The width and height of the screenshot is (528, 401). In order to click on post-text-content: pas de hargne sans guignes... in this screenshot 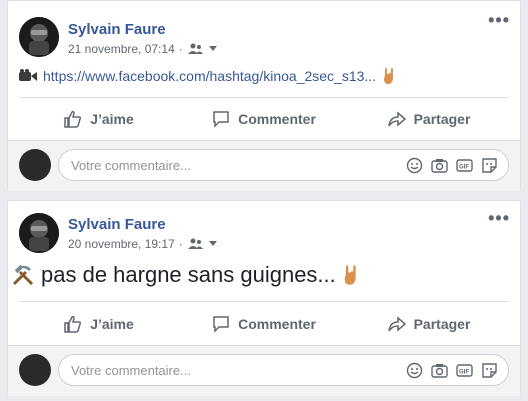, I will do `click(188, 274)`.